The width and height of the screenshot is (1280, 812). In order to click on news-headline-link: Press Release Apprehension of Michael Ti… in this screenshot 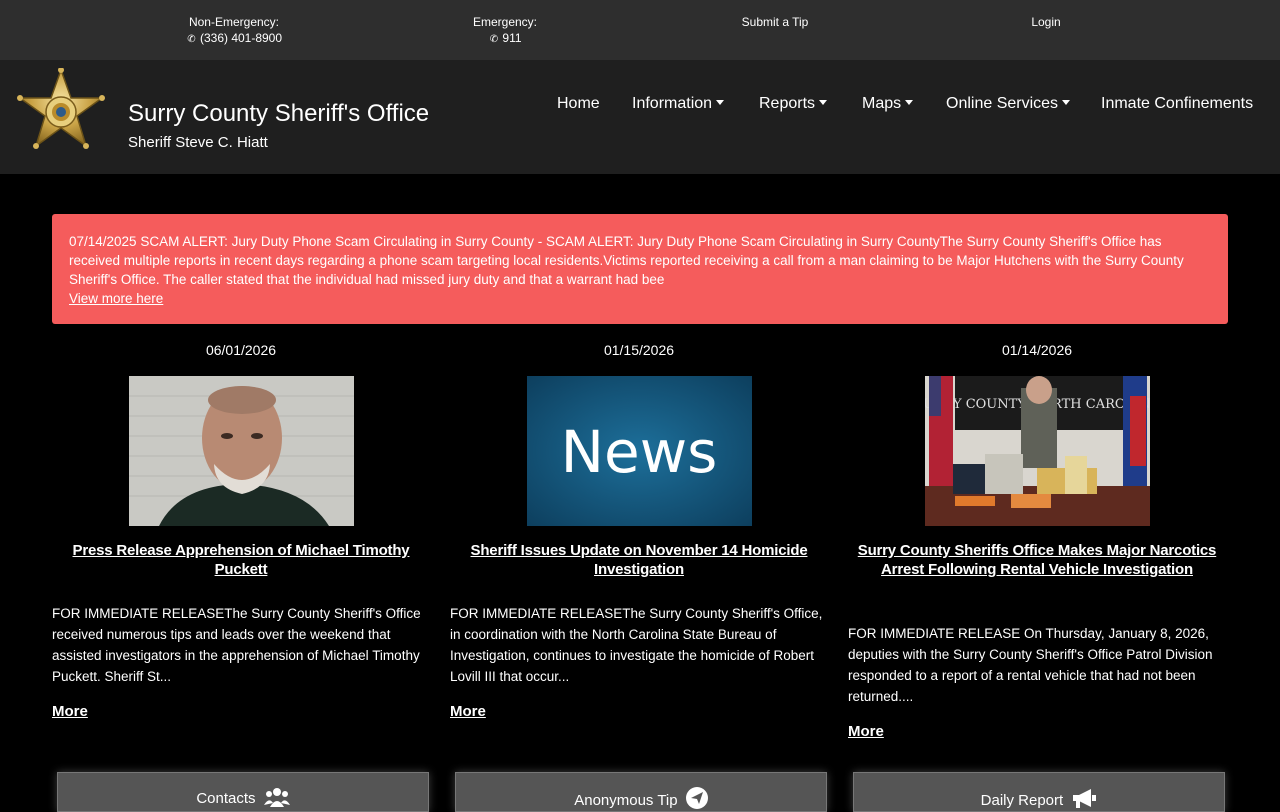, I will do `click(241, 560)`.